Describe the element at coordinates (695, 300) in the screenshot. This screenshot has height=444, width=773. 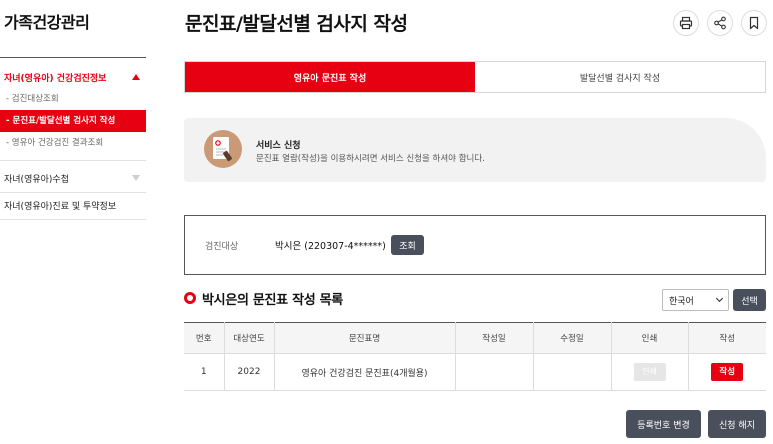
I see `language-select: 한국어` at that location.